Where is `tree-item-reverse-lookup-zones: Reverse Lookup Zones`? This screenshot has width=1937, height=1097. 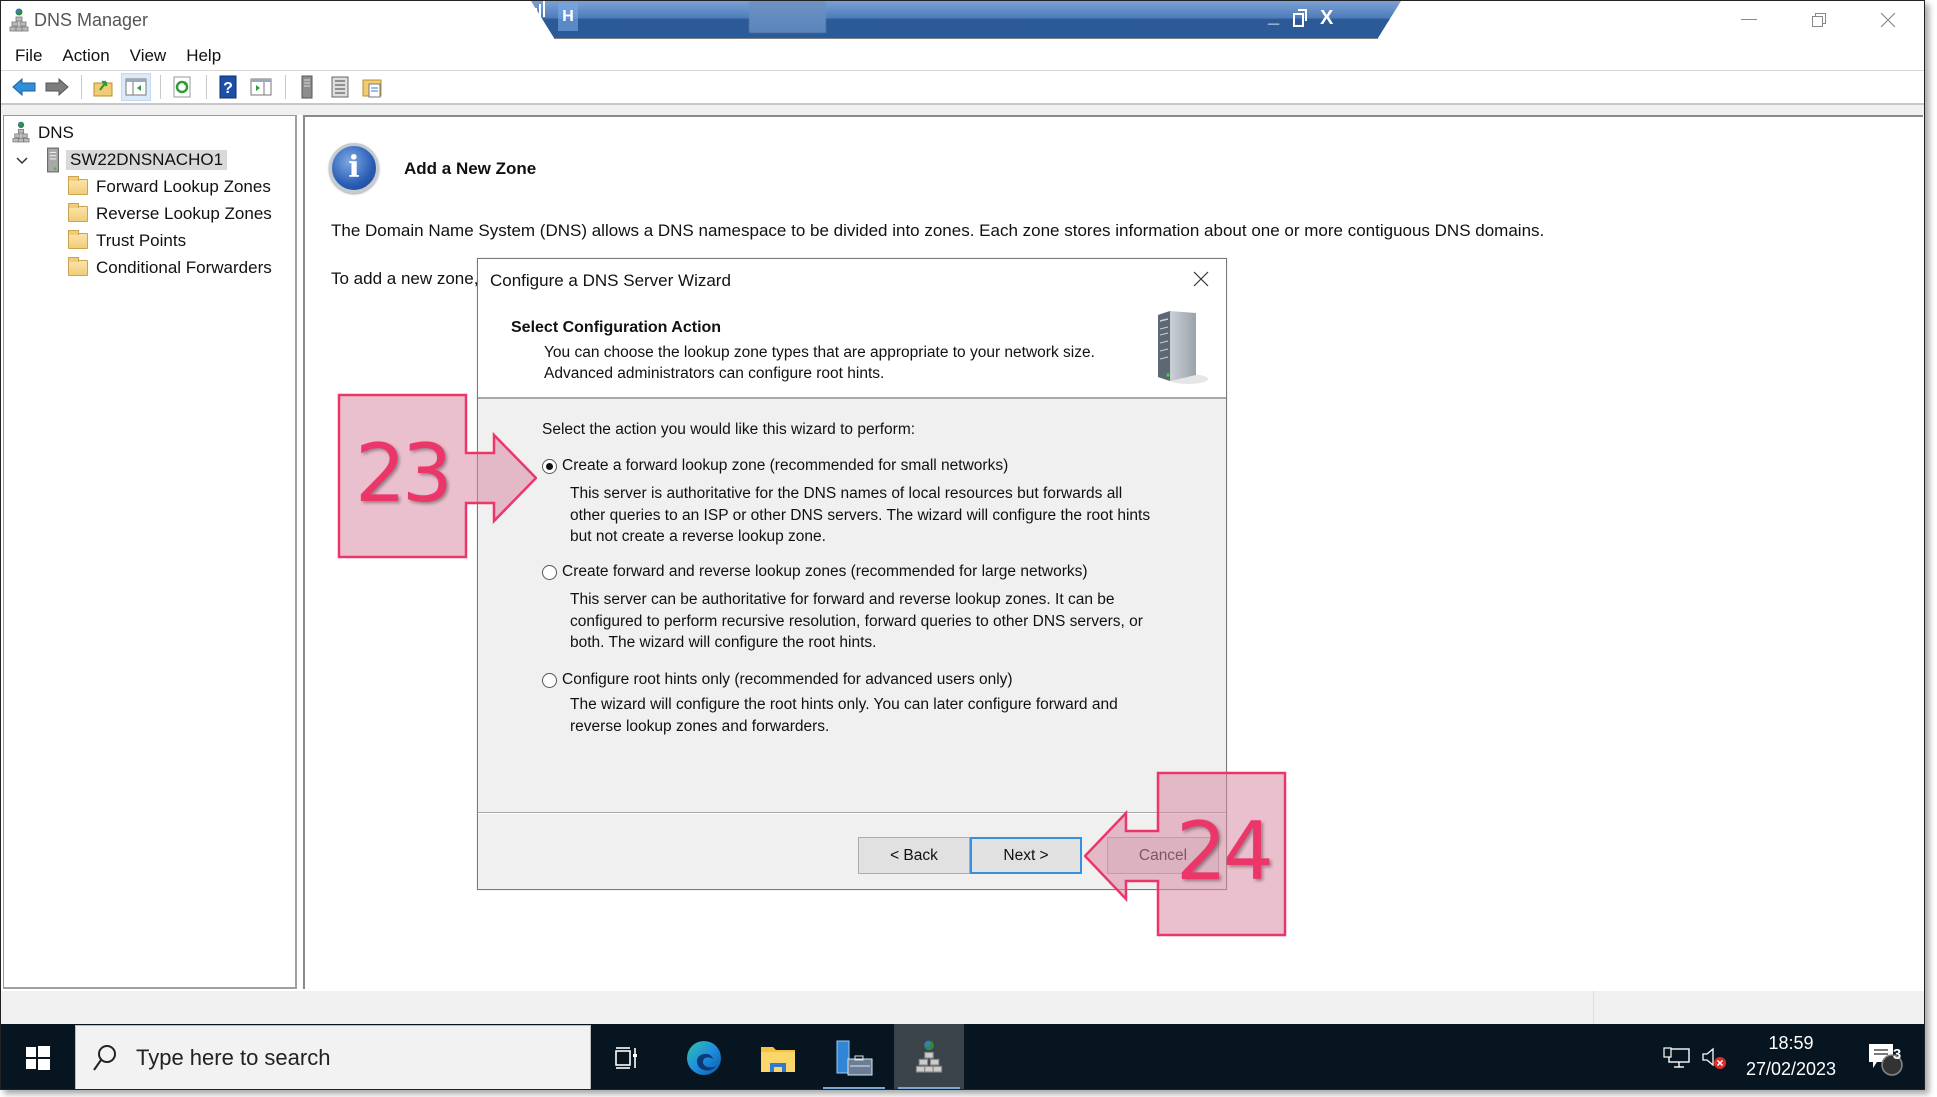
tree-item-reverse-lookup-zones: Reverse Lookup Zones is located at coordinates (170, 214).